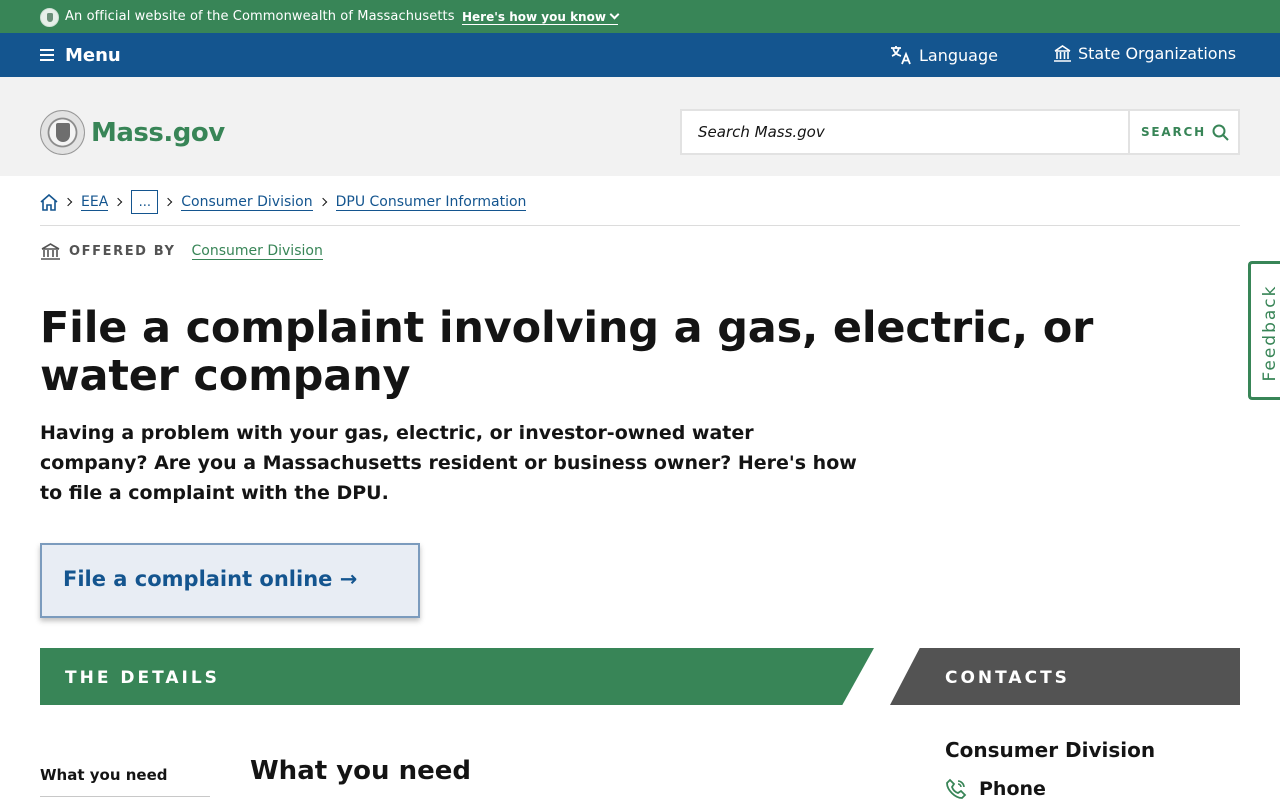 Image resolution: width=1280 pixels, height=800 pixels. Describe the element at coordinates (95, 202) in the screenshot. I see `breadcrumb-eea: EEA` at that location.